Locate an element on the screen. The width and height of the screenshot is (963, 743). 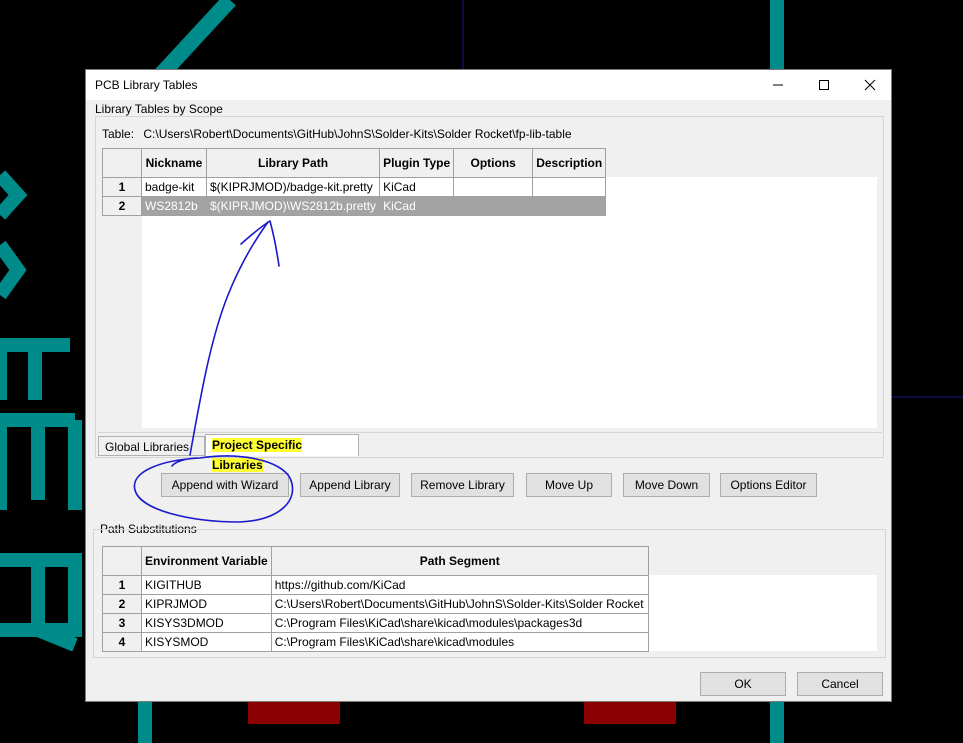
table-row: 1 KIGITHUB https://github.com/KiCad is located at coordinates (375, 585).